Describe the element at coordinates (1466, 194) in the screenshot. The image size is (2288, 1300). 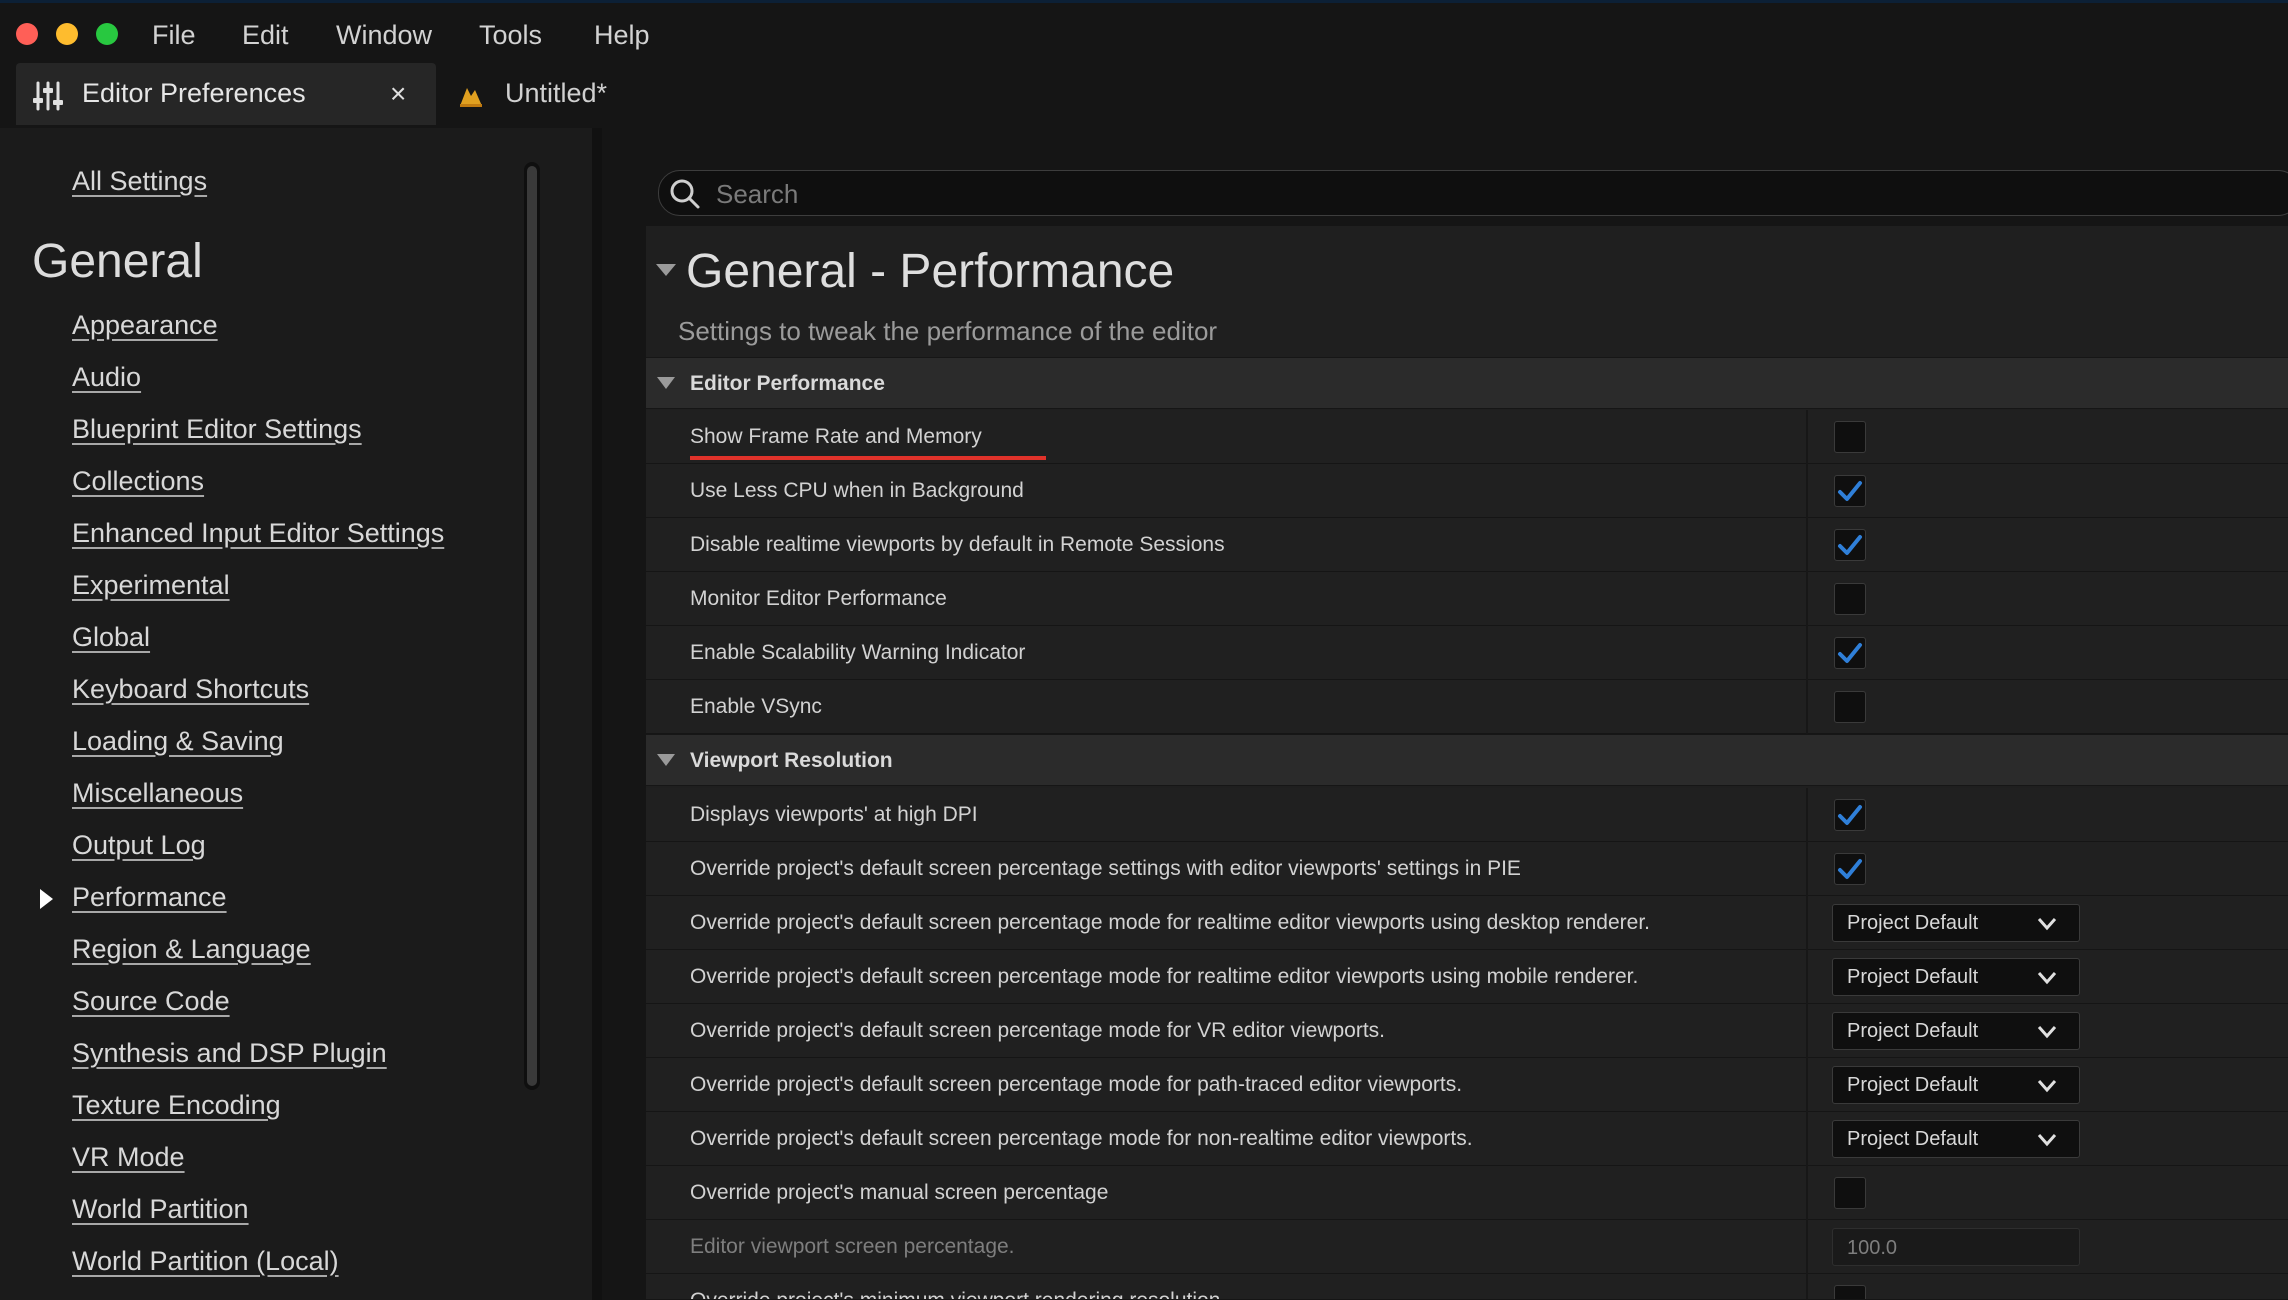
I see `search-input` at that location.